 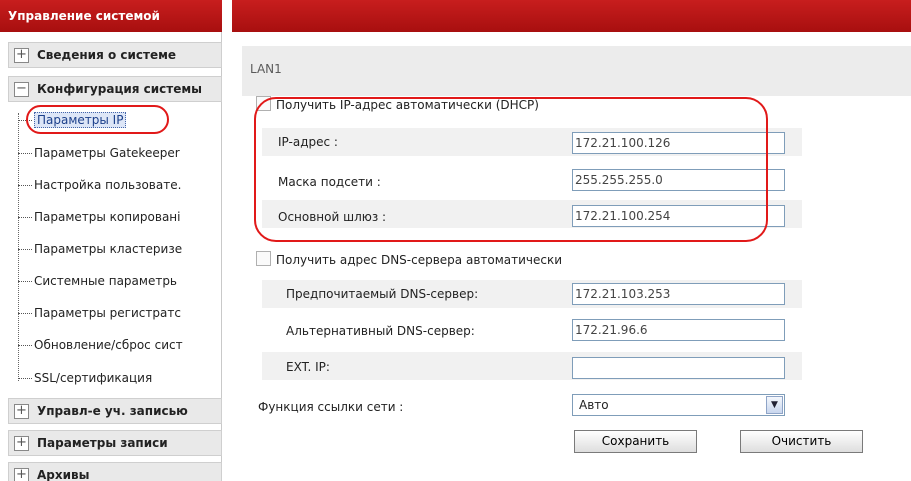 I want to click on sidebar-title: Управление системой, so click(x=111, y=16).